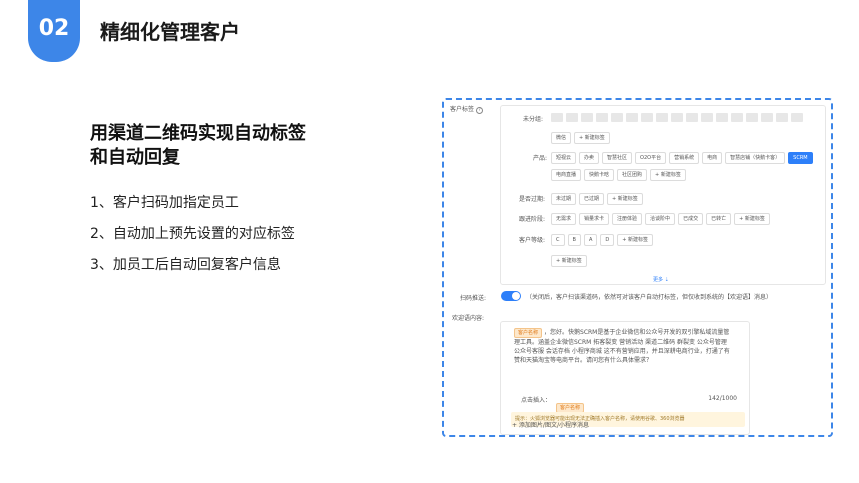 The image size is (859, 483). I want to click on subtitle-line-2: 和自动回复, so click(135, 157).